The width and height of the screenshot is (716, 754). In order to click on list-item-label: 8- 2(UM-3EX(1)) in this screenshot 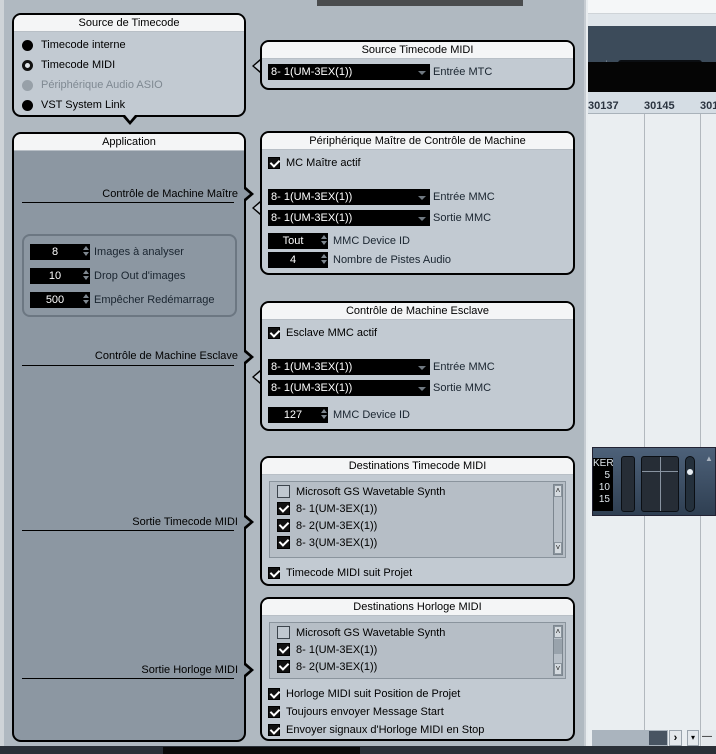, I will do `click(337, 525)`.